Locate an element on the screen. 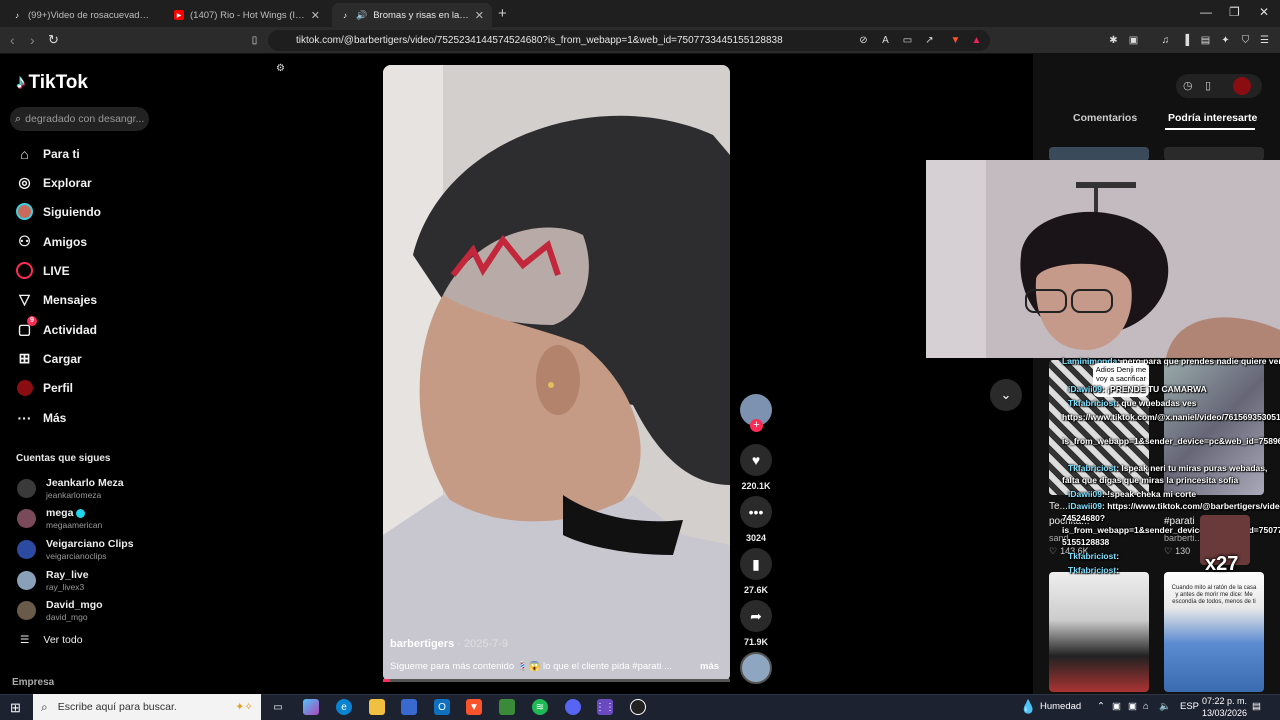  discord-icon is located at coordinates (573, 707).